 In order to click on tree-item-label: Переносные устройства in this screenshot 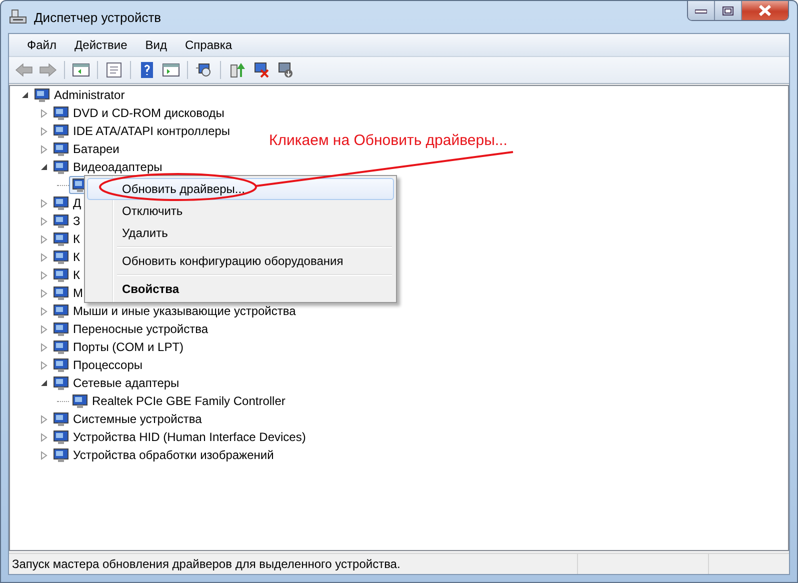, I will do `click(140, 329)`.